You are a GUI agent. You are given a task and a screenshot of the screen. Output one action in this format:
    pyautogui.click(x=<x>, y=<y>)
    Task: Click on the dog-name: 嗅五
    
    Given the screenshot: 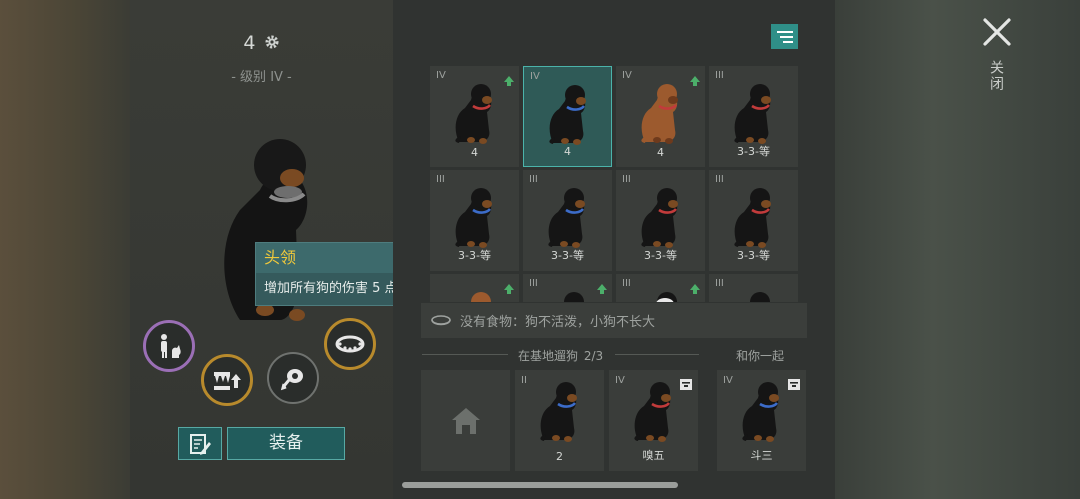 What is the action you would take?
    pyautogui.click(x=653, y=455)
    